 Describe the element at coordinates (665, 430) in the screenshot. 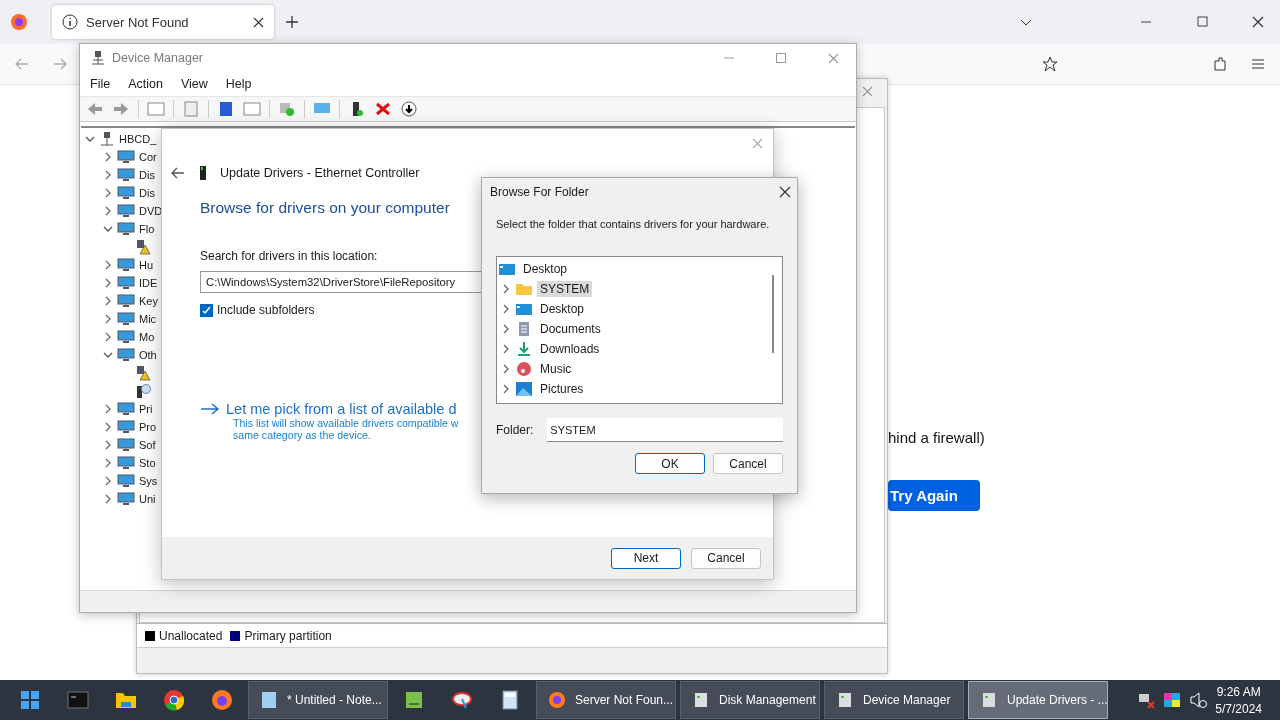

I see `folder-field: SYSTEM` at that location.